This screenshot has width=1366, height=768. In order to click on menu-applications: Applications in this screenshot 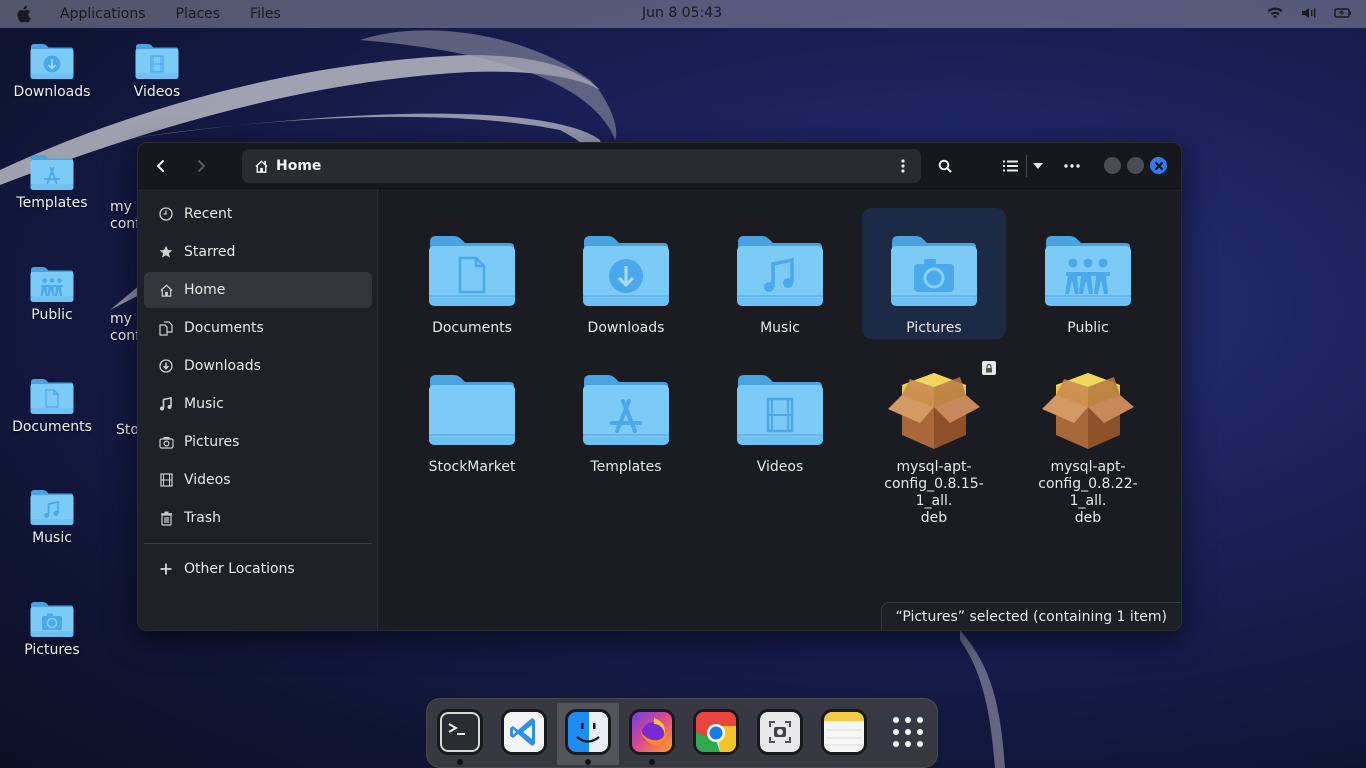, I will do `click(103, 14)`.